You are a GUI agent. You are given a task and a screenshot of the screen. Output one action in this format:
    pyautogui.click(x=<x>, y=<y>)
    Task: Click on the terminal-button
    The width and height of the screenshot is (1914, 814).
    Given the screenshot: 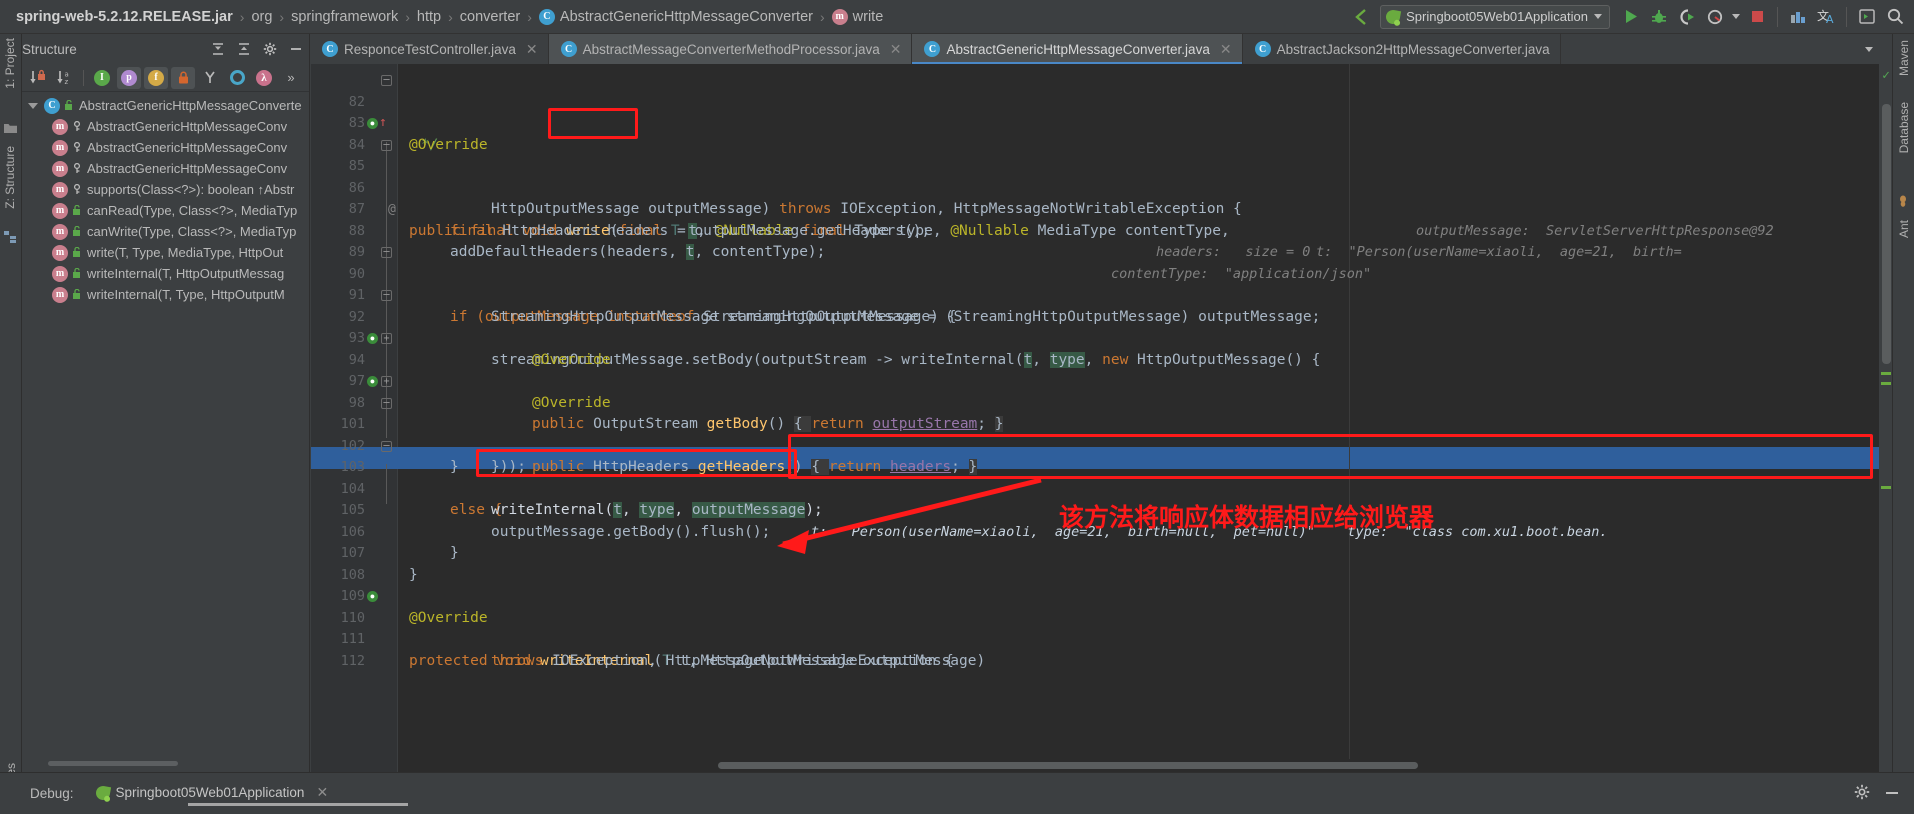 What is the action you would take?
    pyautogui.click(x=1867, y=17)
    